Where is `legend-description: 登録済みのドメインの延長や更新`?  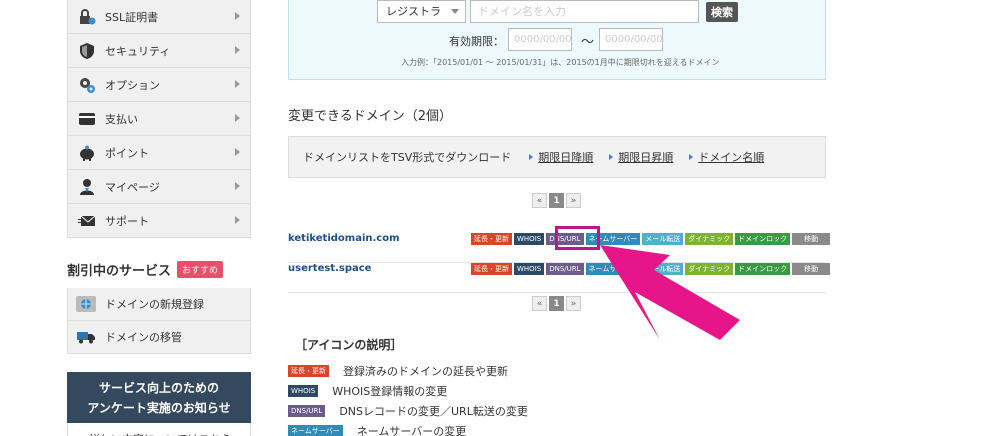 legend-description: 登録済みのドメインの延長や更新 is located at coordinates (425, 371).